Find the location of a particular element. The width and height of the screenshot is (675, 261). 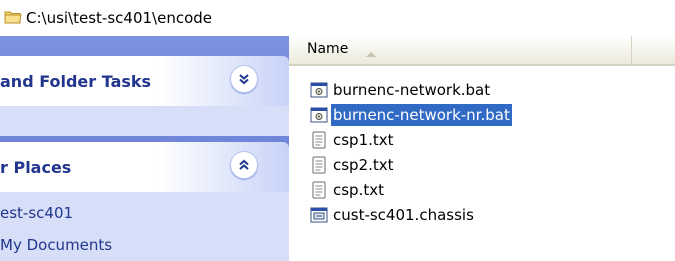

other-places-header: r Places is located at coordinates (144, 167).